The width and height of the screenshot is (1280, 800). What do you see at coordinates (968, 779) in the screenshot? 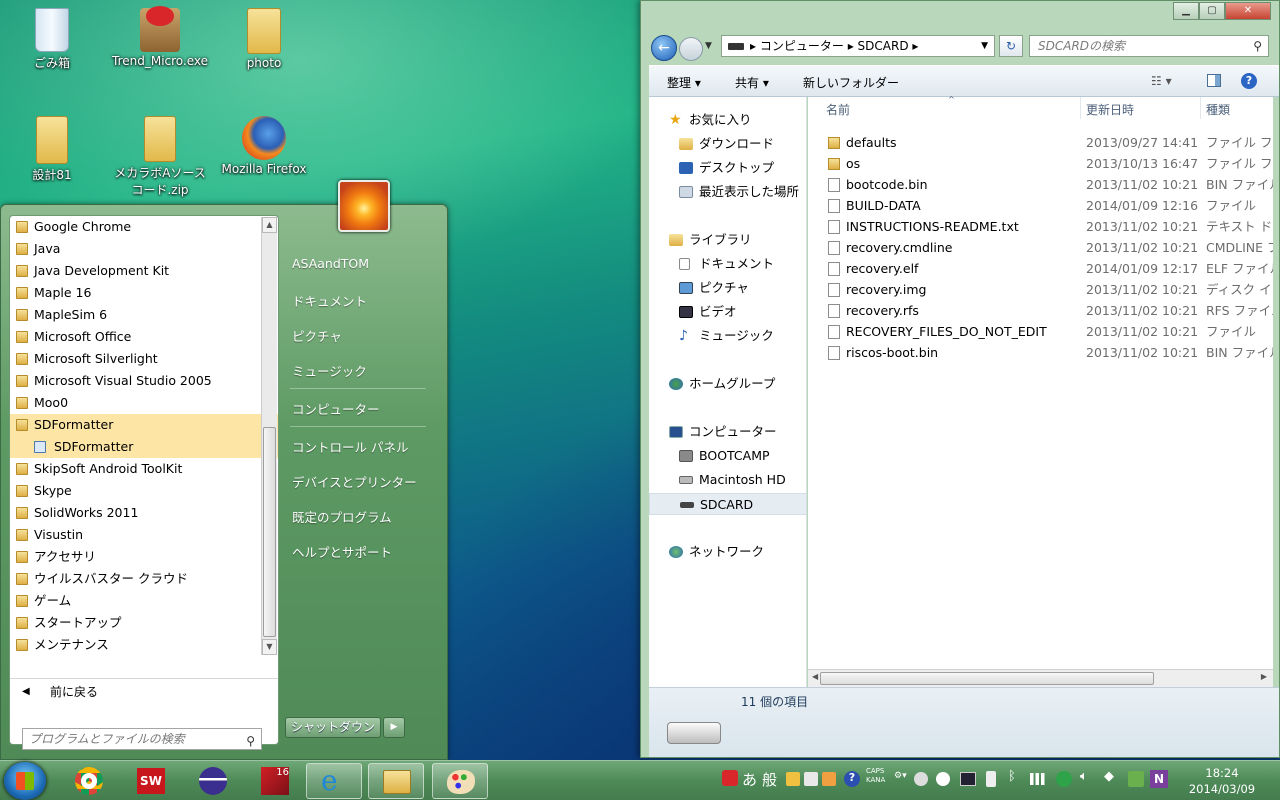
I see `display-tray-icon` at bounding box center [968, 779].